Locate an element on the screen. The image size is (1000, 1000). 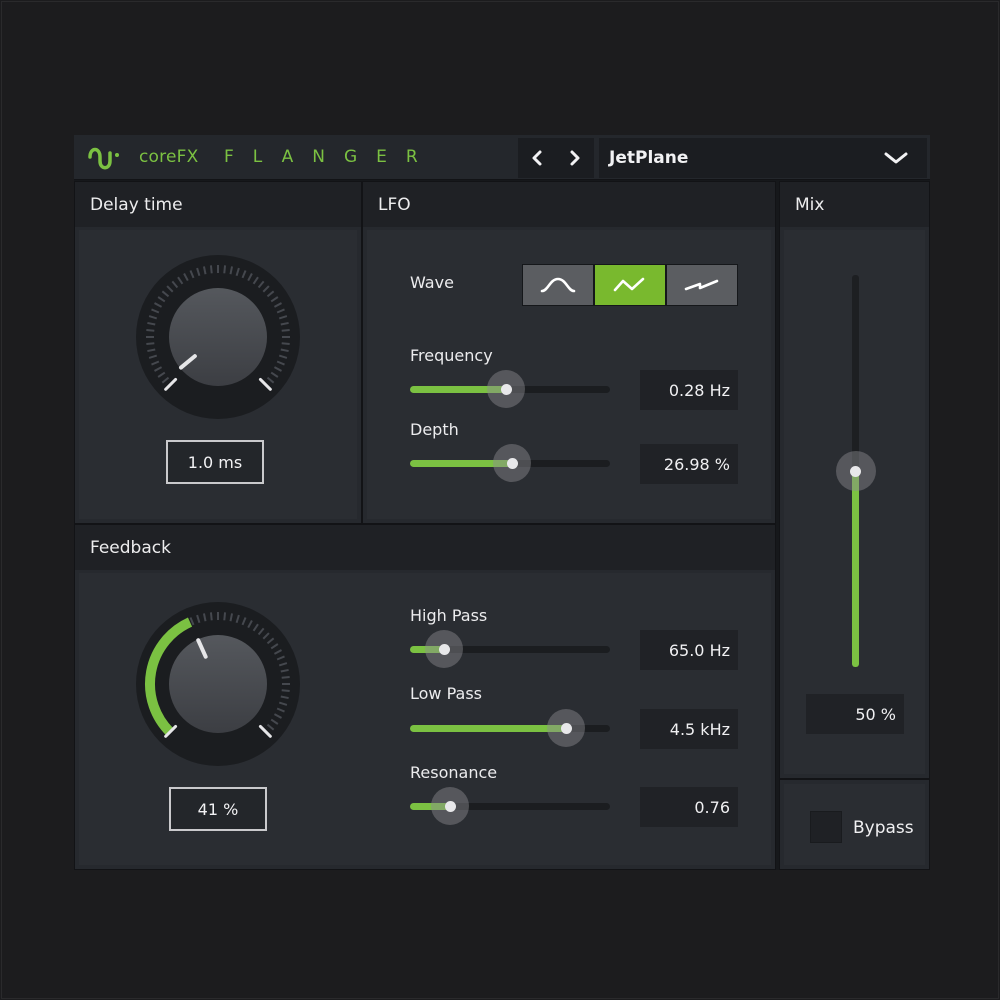
lfo-title: LFO is located at coordinates (394, 205).